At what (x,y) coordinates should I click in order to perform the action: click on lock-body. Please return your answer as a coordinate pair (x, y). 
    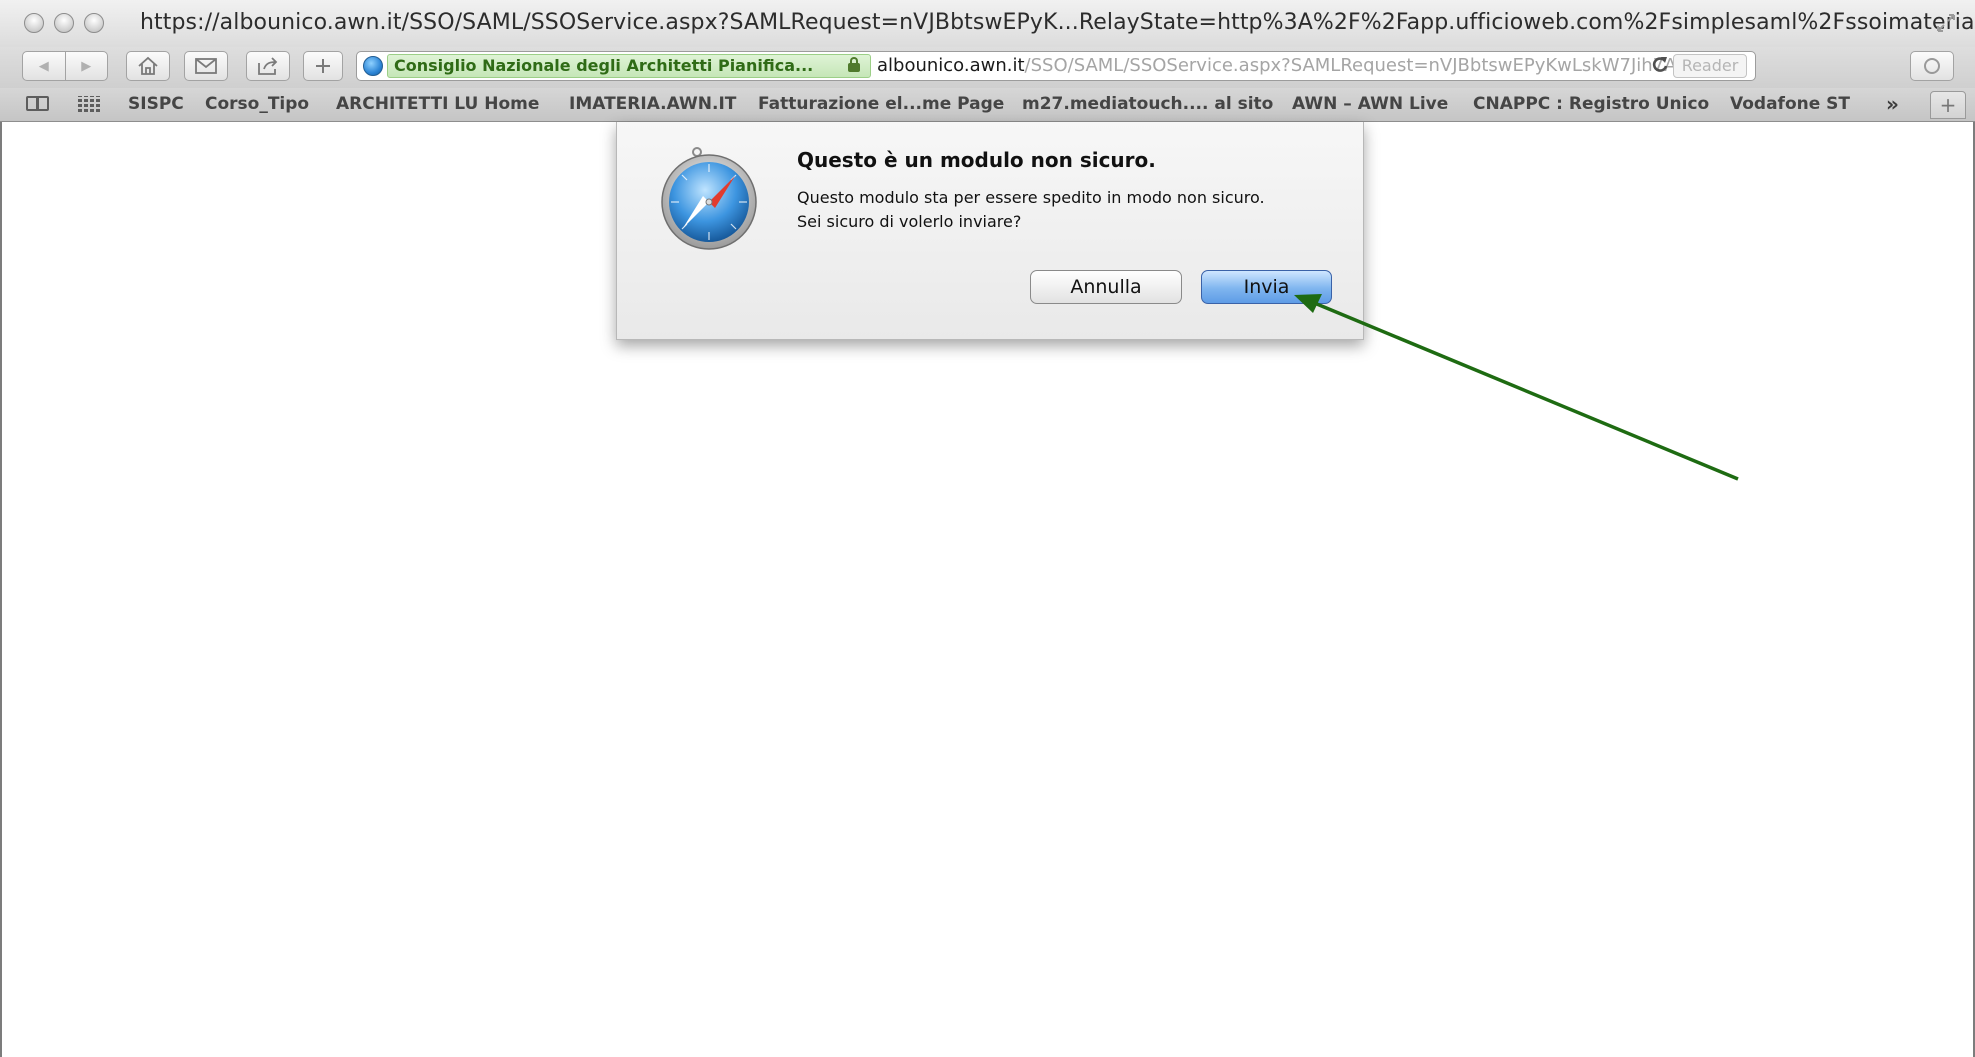
    Looking at the image, I should click on (854, 67).